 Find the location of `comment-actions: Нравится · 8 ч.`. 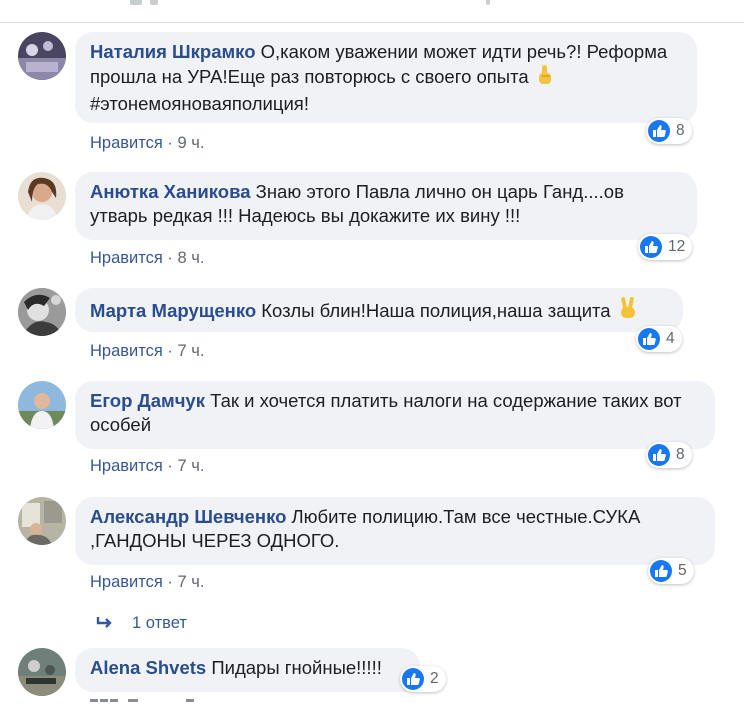

comment-actions: Нравится · 8 ч. is located at coordinates (147, 258).